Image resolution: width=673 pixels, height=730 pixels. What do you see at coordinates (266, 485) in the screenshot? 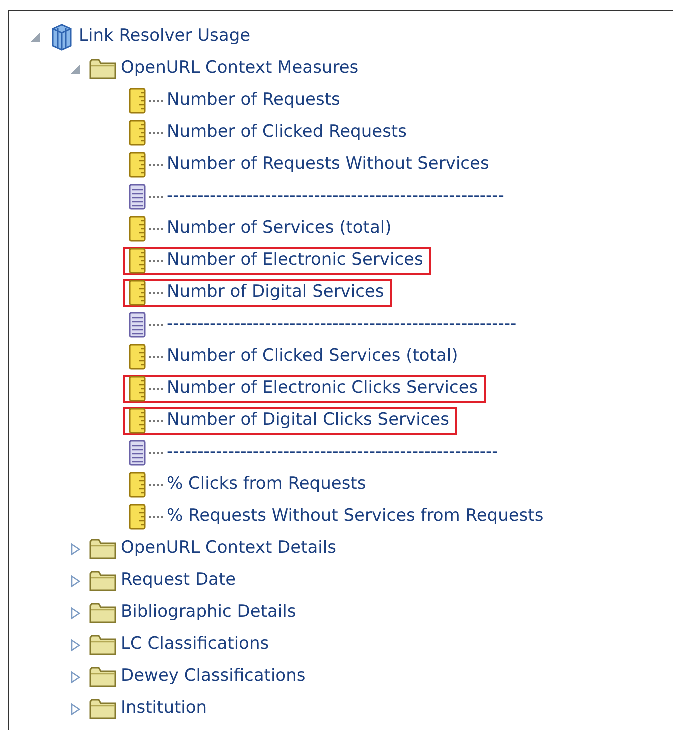
I see `tree-item-label: % Clicks from Requests` at bounding box center [266, 485].